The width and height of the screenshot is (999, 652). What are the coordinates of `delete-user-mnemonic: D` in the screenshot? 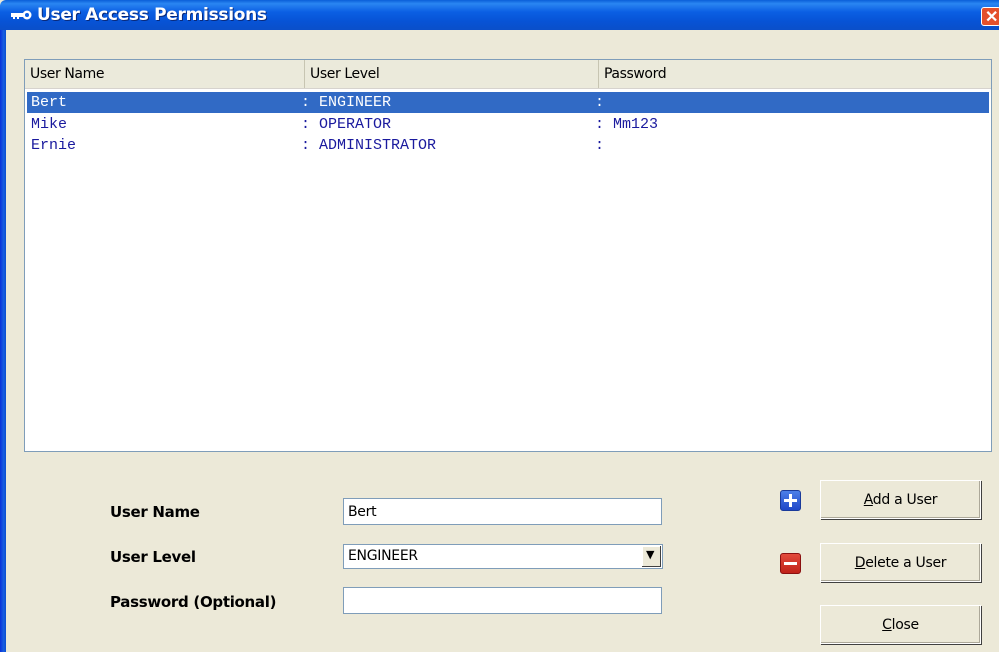 It's located at (860, 563).